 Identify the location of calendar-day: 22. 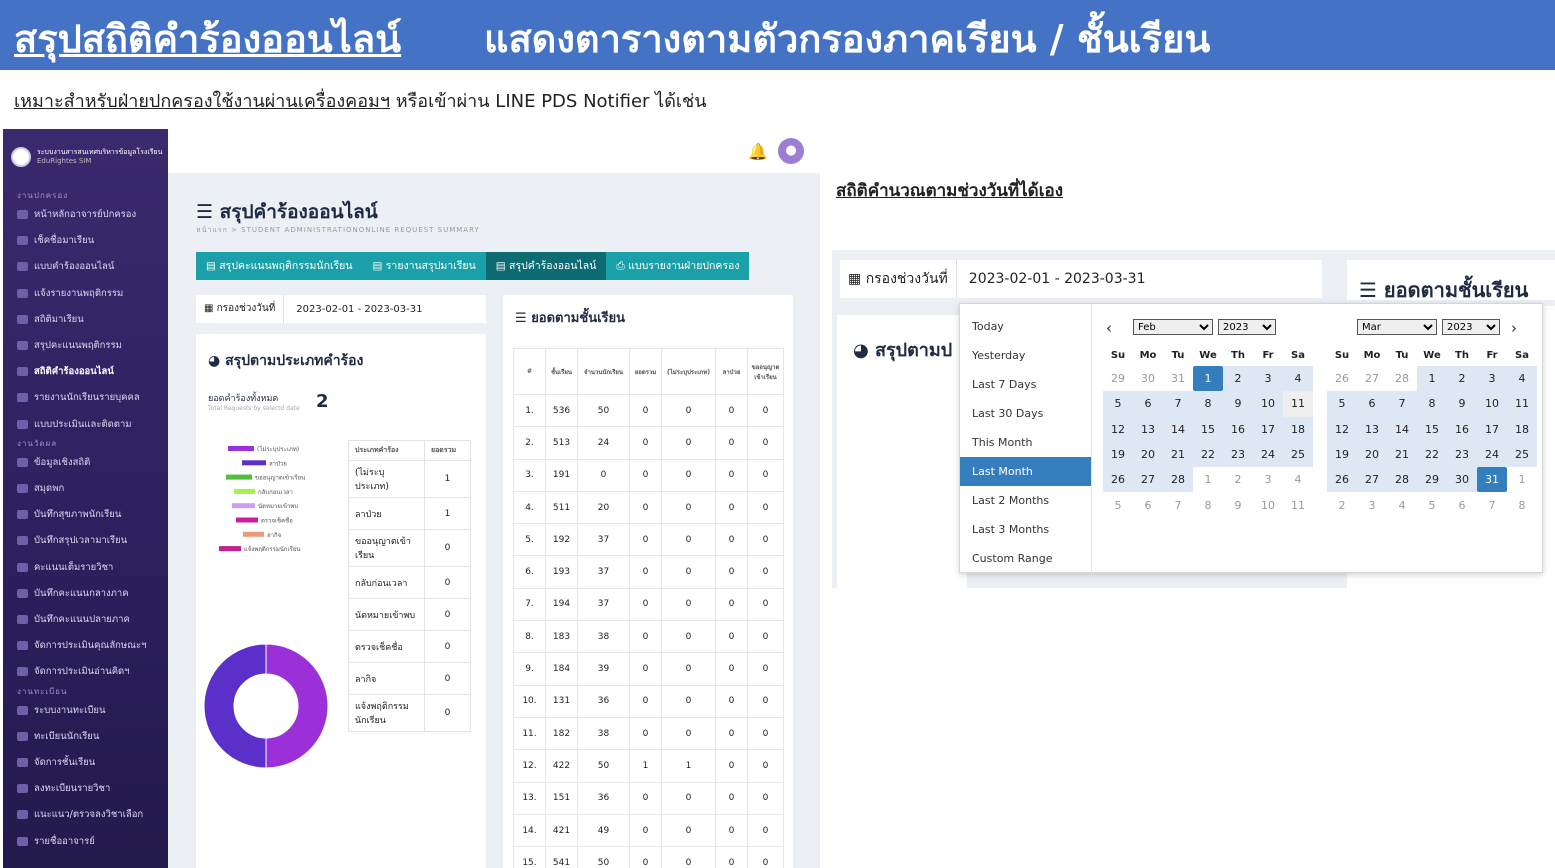
(1432, 454).